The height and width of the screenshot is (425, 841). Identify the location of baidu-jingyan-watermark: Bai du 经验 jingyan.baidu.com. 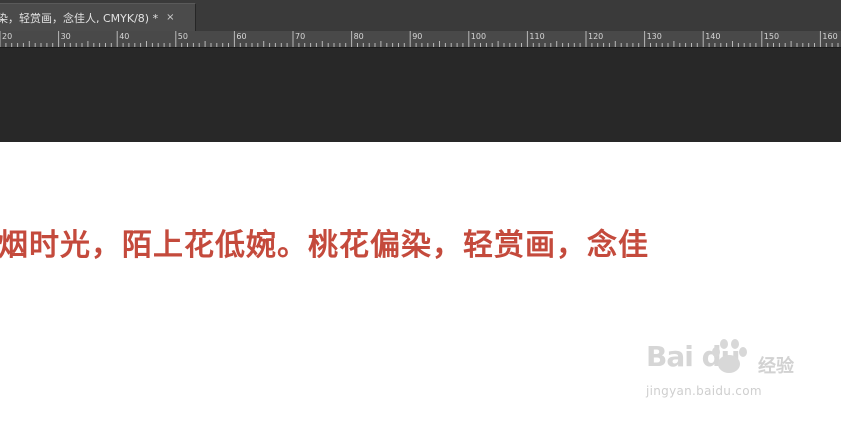
(726, 374).